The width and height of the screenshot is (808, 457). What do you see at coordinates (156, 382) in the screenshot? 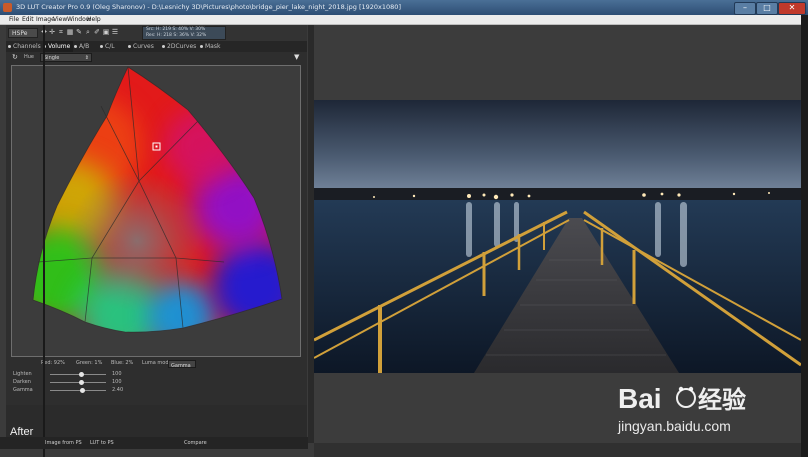
I see `slider-darken: Darken 100` at bounding box center [156, 382].